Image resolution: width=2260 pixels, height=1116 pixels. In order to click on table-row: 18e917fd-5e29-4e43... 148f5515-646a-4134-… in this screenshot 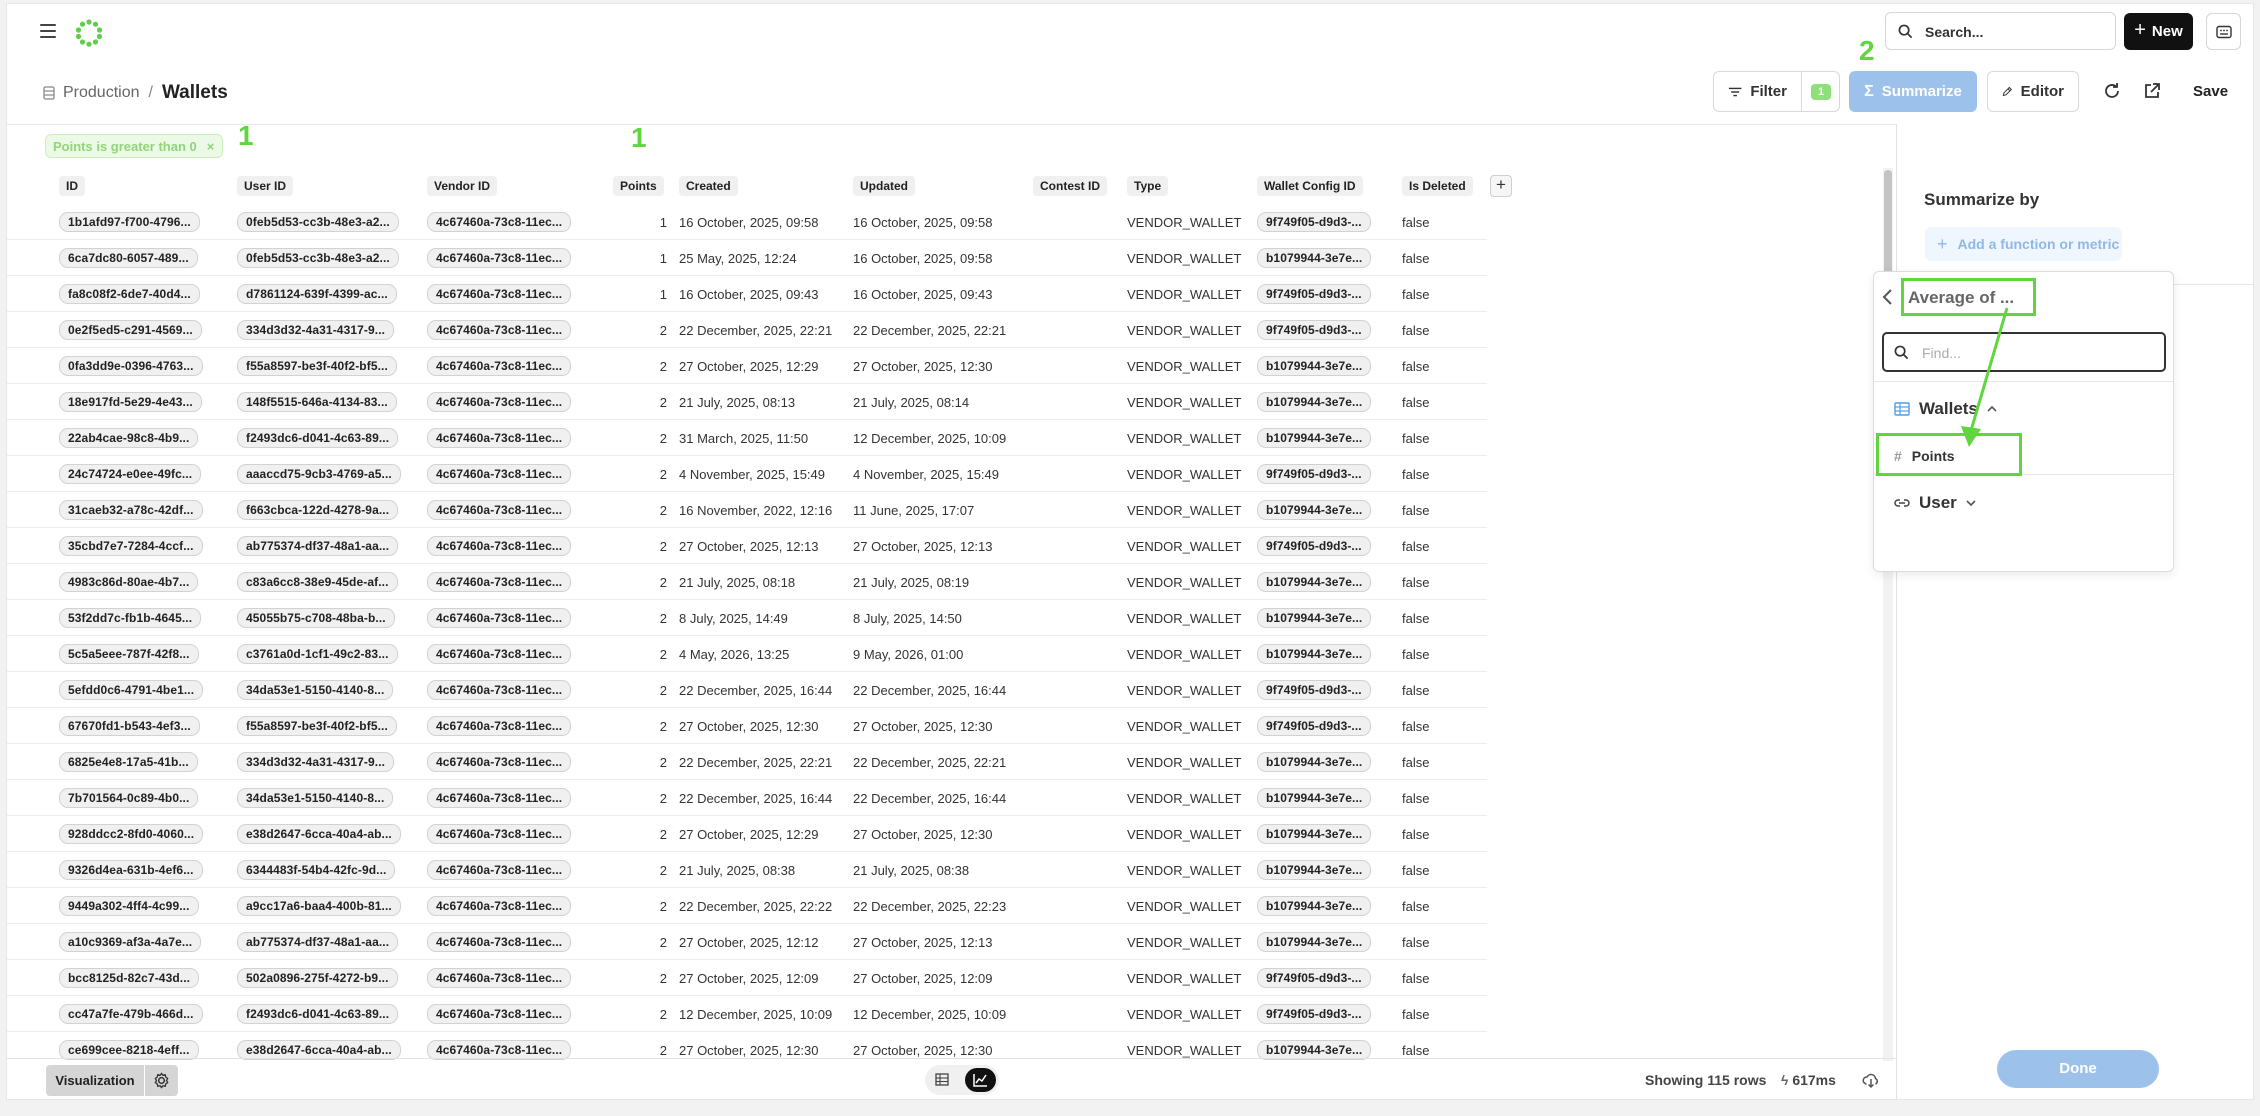, I will do `click(747, 402)`.